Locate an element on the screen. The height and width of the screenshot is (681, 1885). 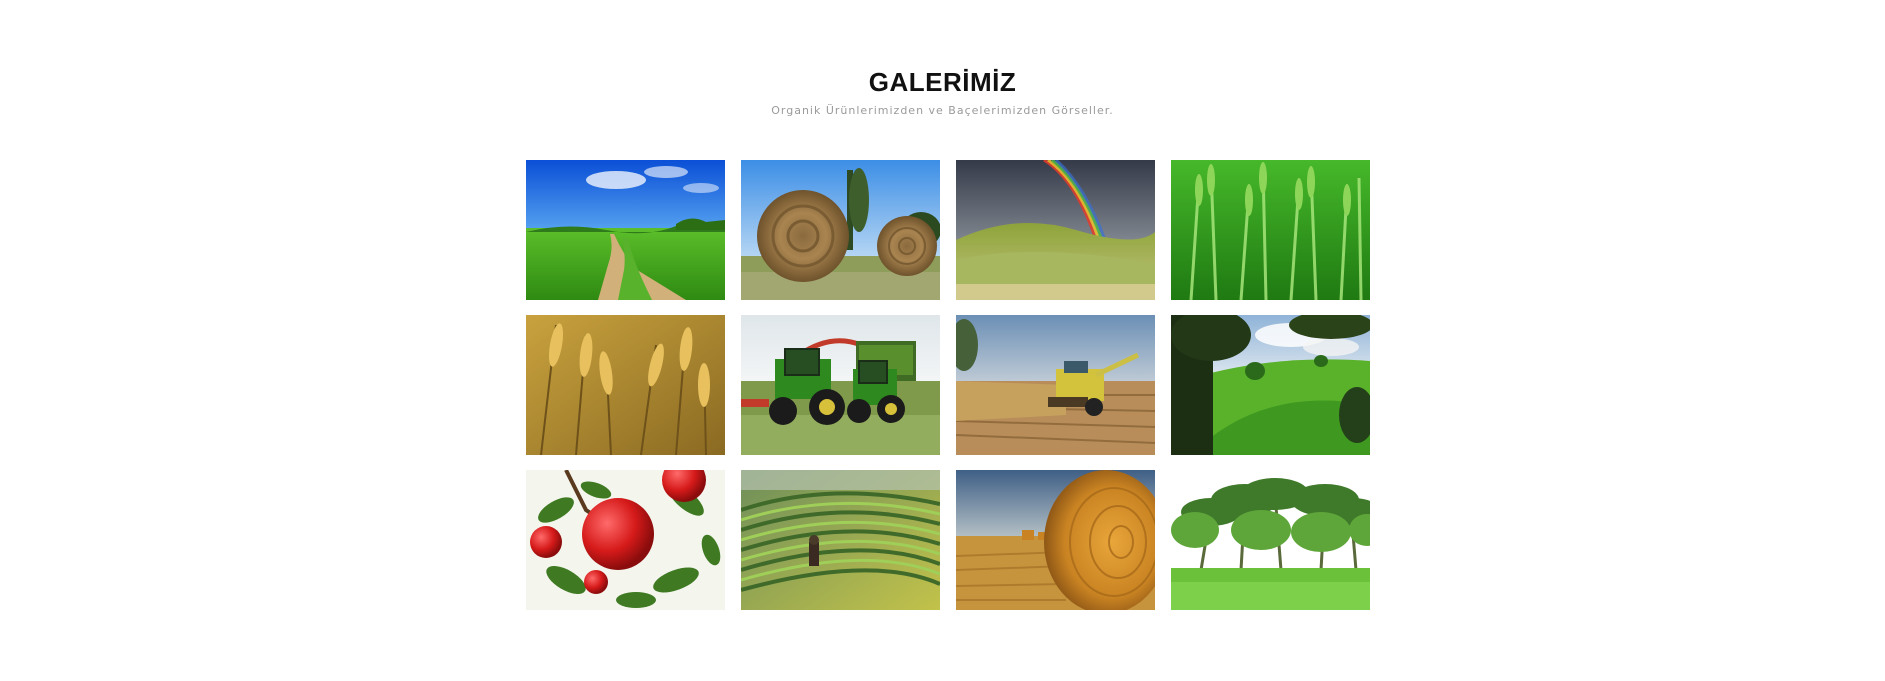
gallery-image-green-valley is located at coordinates (1270, 385).